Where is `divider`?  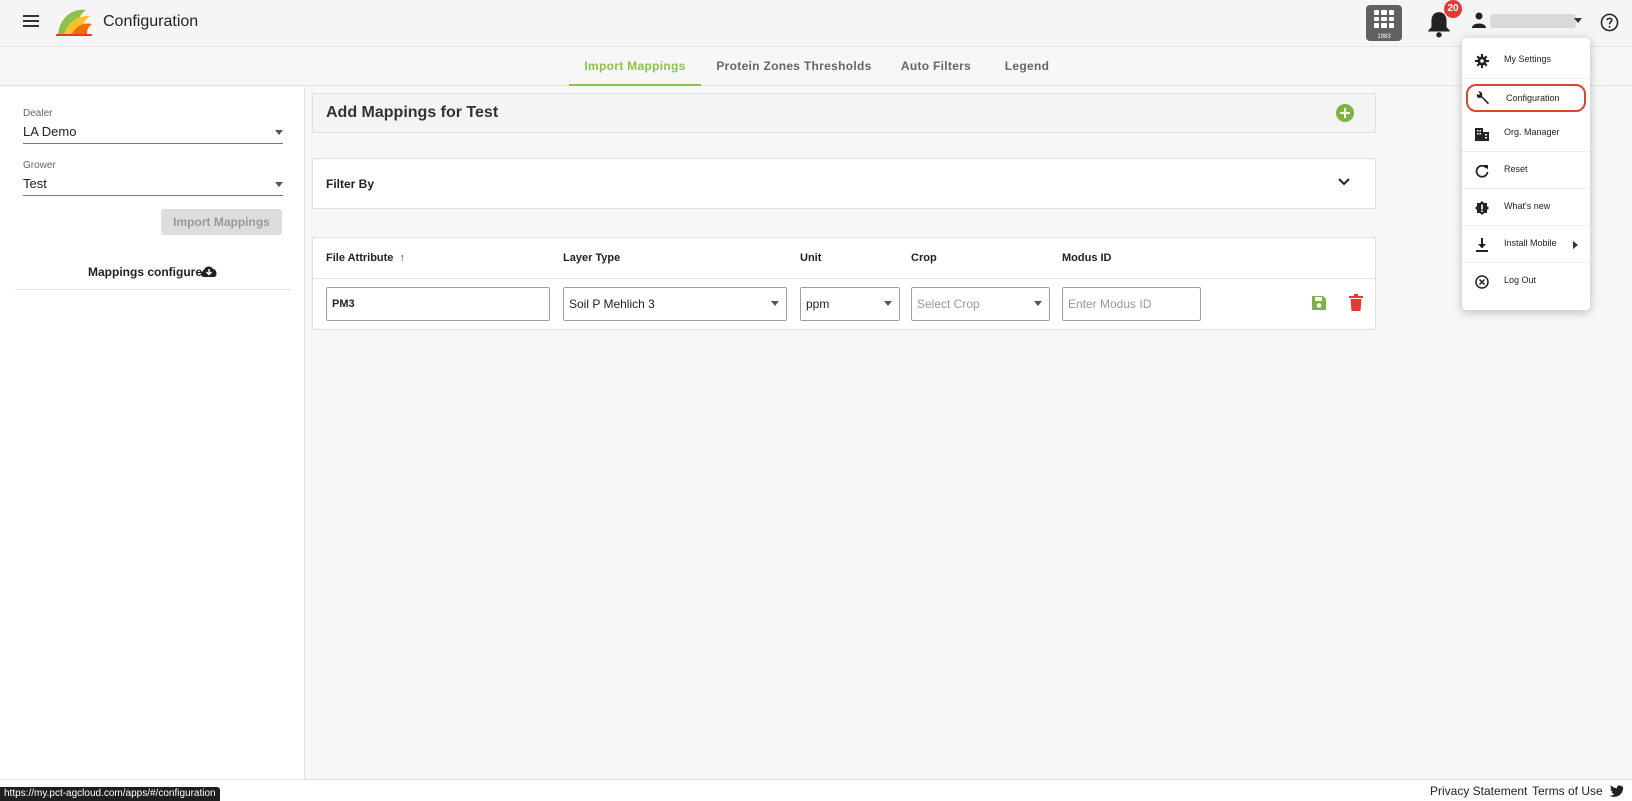
divider is located at coordinates (153, 289).